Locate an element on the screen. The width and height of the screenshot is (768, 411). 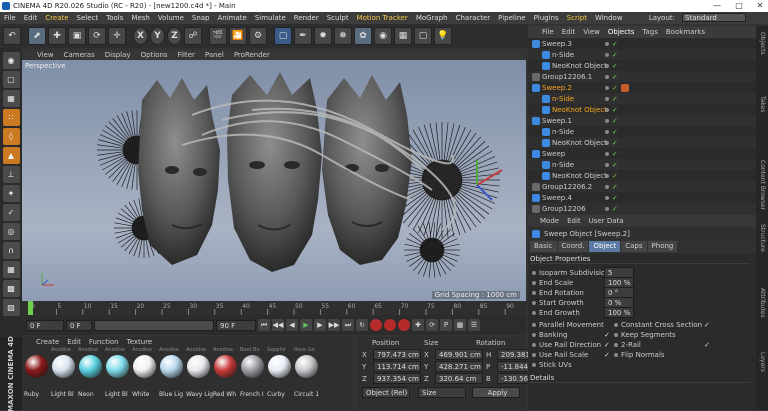
y-axis-lock-button: Y is located at coordinates (157, 36).